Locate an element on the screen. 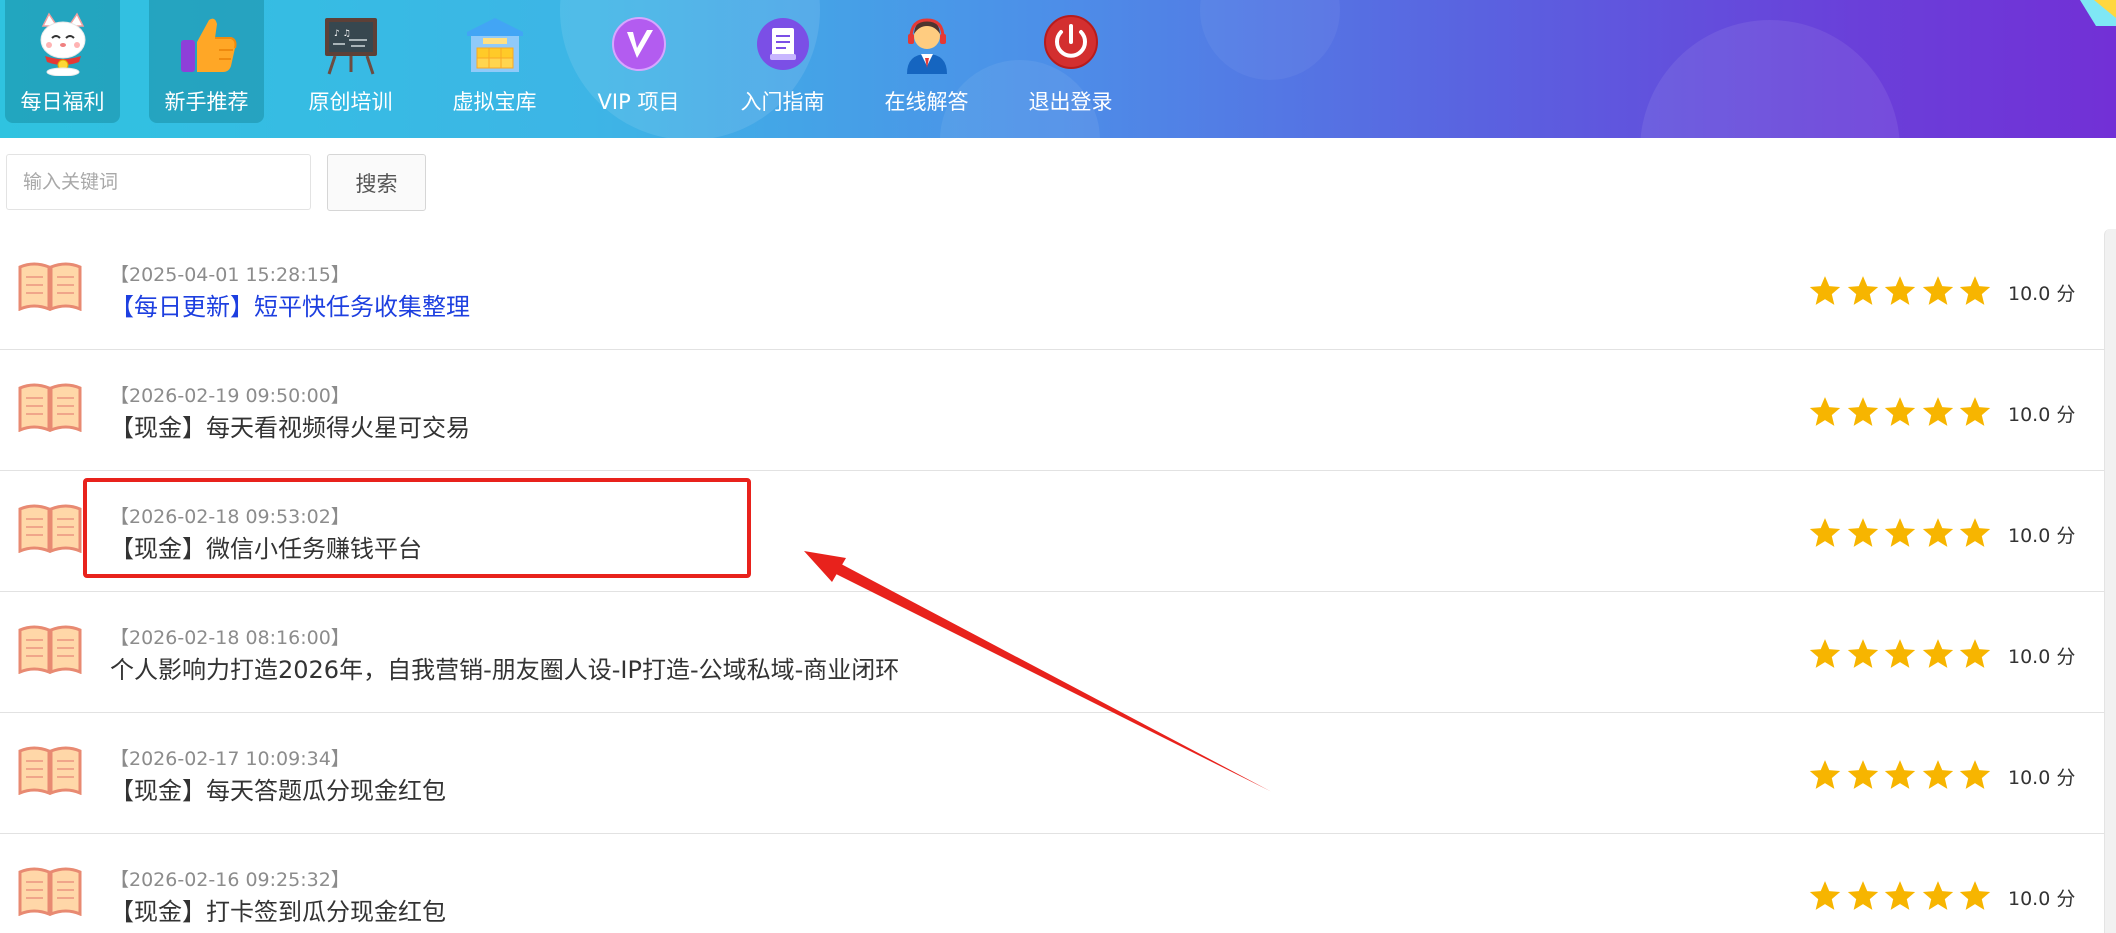  nav-item-getting-started: 入门指南 is located at coordinates (782, 61).